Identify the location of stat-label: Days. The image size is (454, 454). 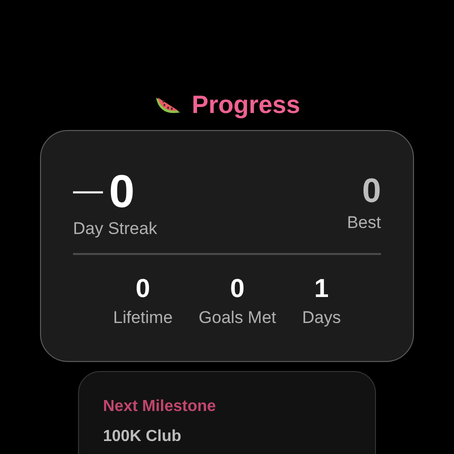
(321, 318).